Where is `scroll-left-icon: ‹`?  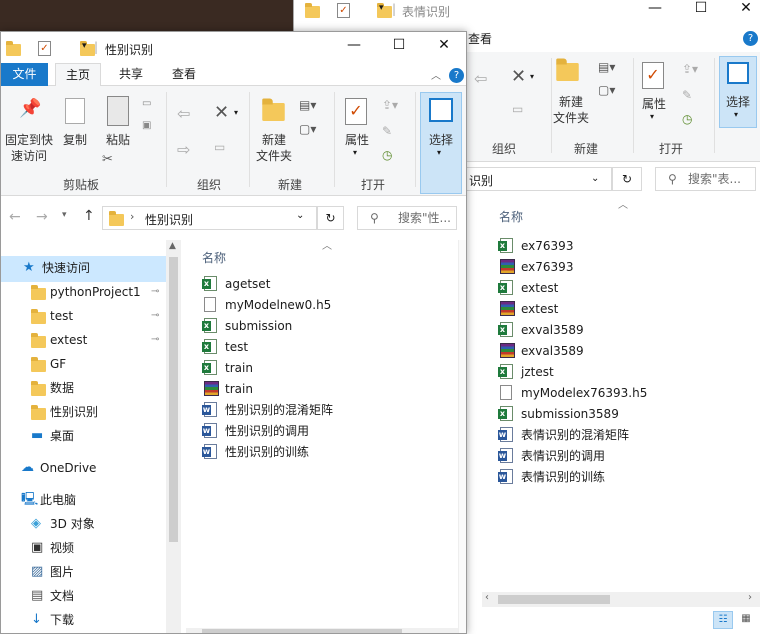
scroll-left-icon: ‹ is located at coordinates (487, 597).